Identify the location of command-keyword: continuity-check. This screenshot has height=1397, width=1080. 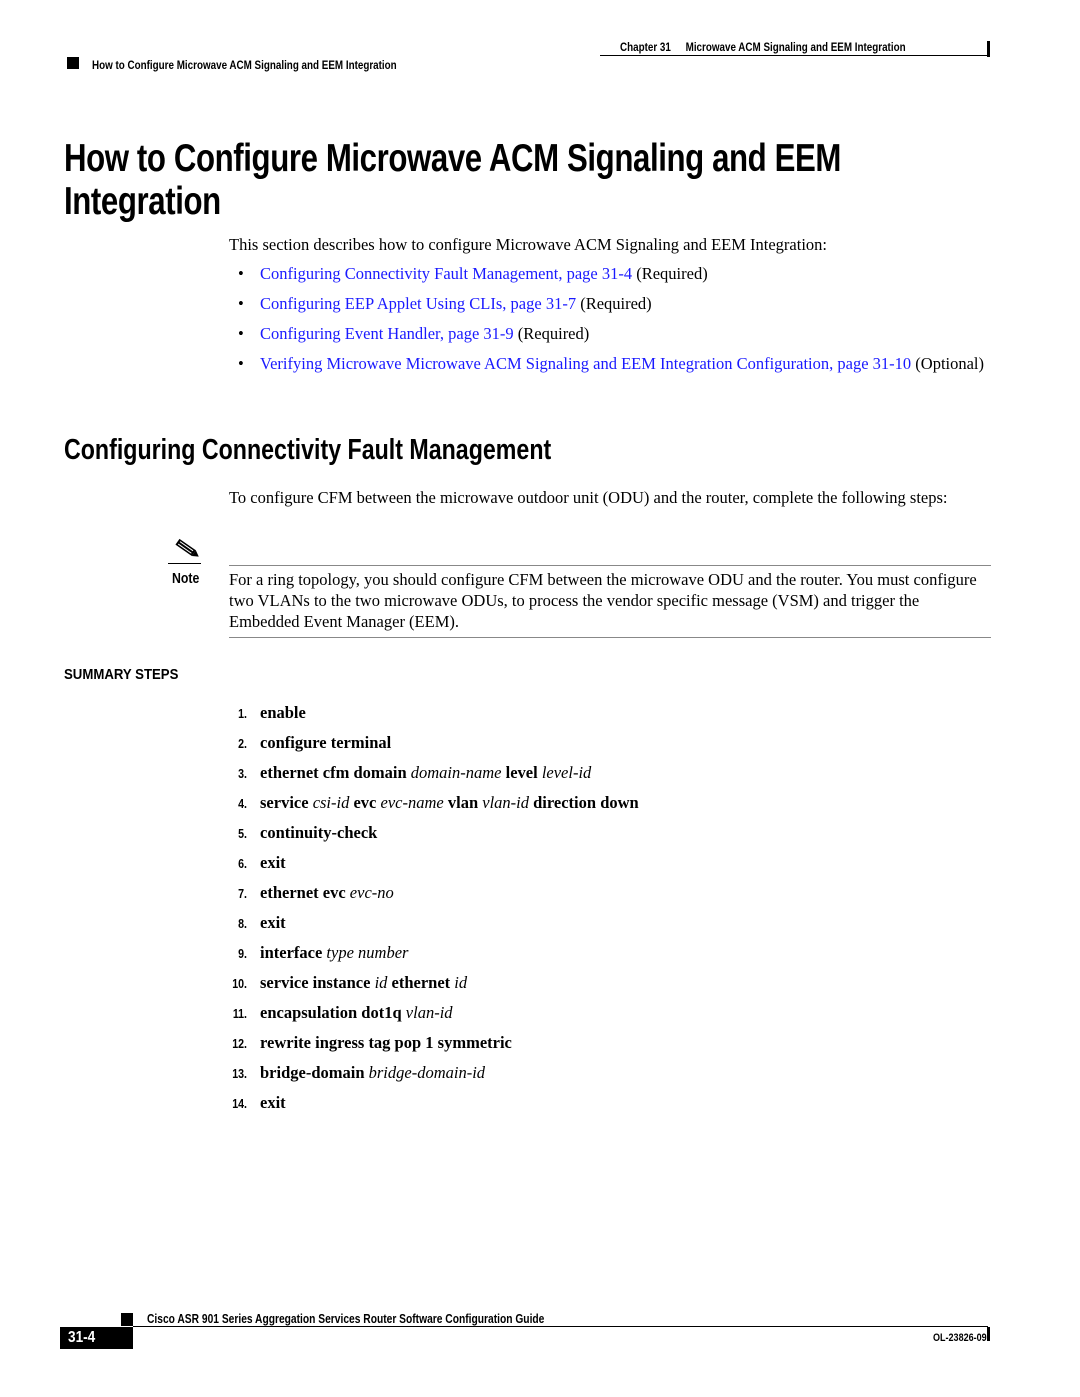
(319, 832).